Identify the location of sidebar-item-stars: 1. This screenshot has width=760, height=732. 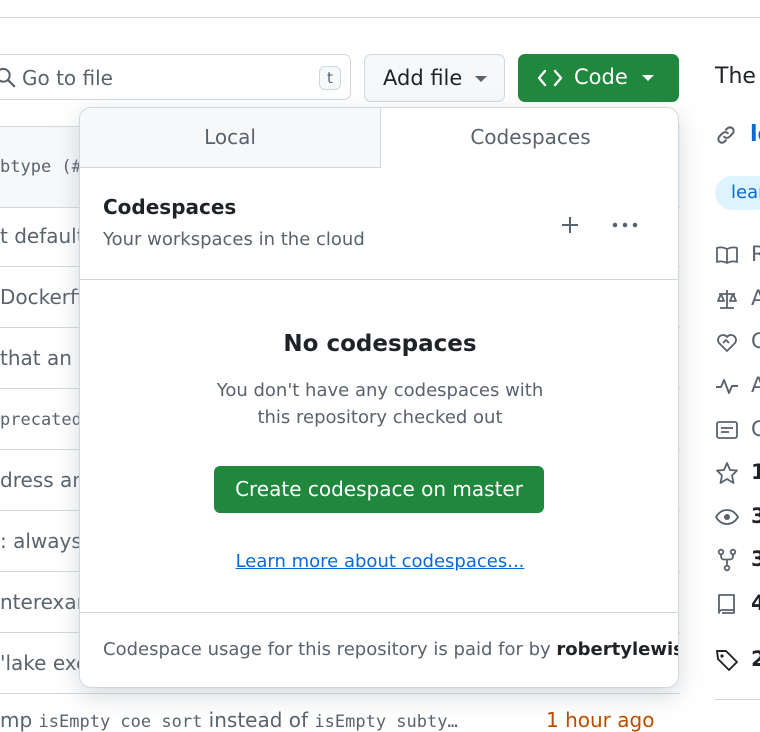
(737, 473).